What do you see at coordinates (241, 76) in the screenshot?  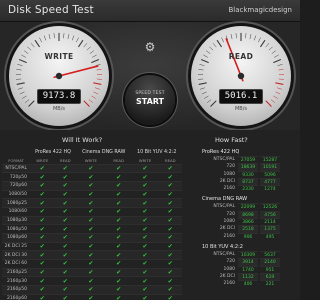 I see `read-gauge: READ 5016.1 MB/s` at bounding box center [241, 76].